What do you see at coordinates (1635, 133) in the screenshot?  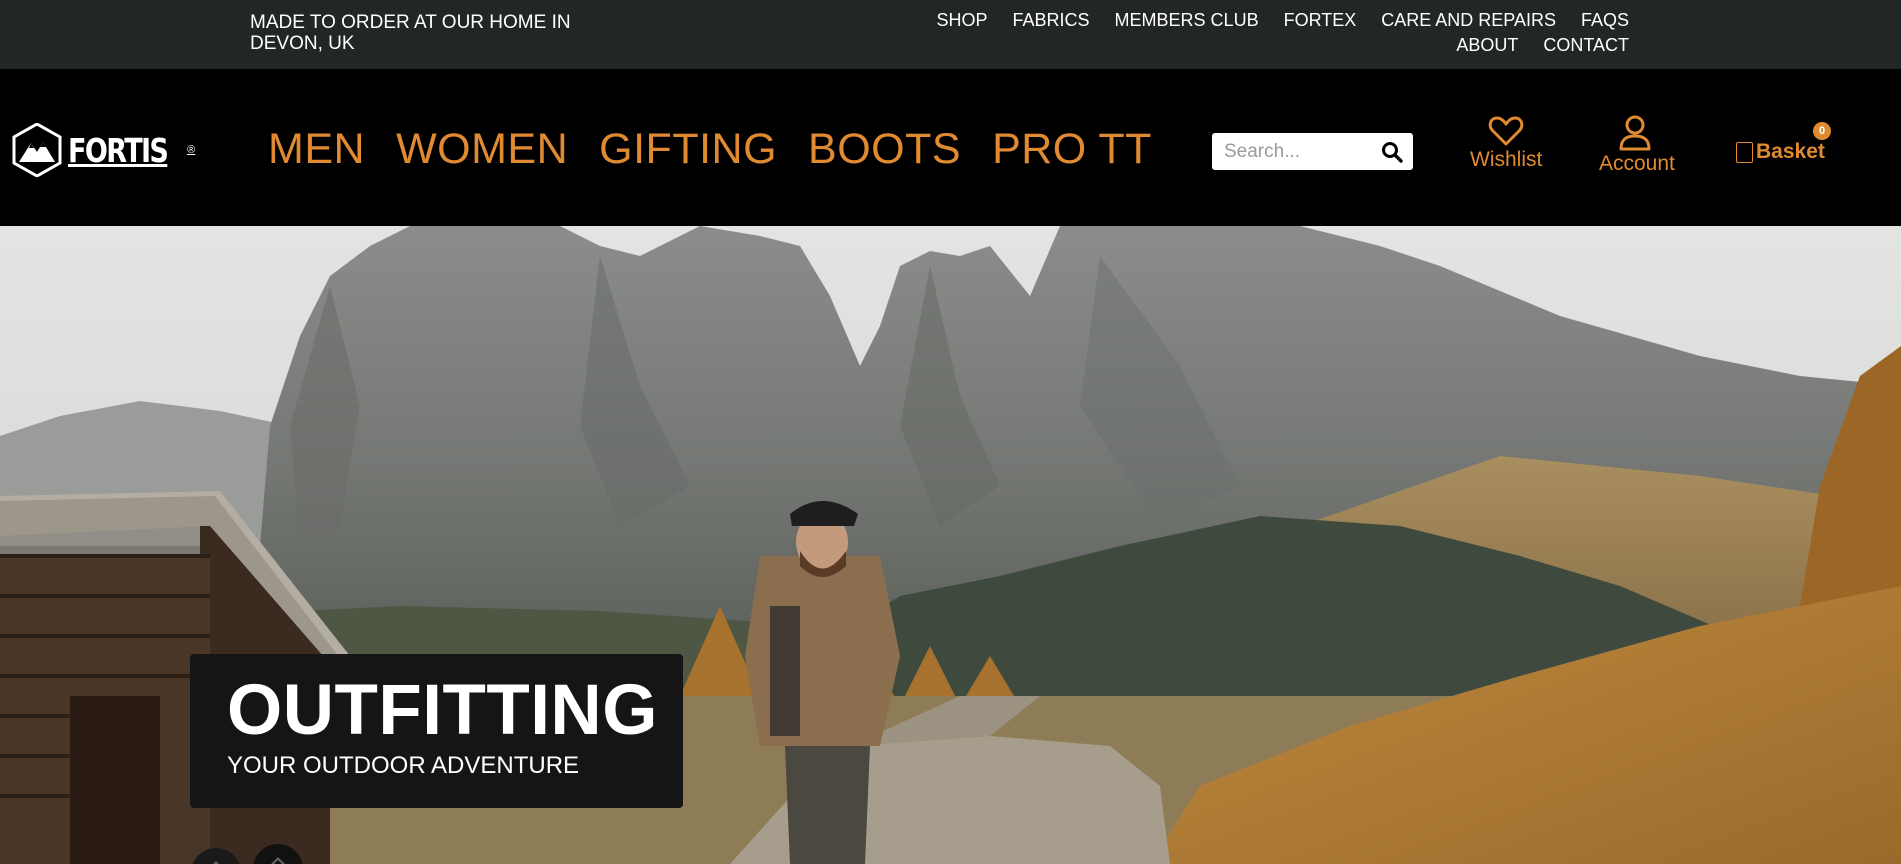 I see `user-icon` at bounding box center [1635, 133].